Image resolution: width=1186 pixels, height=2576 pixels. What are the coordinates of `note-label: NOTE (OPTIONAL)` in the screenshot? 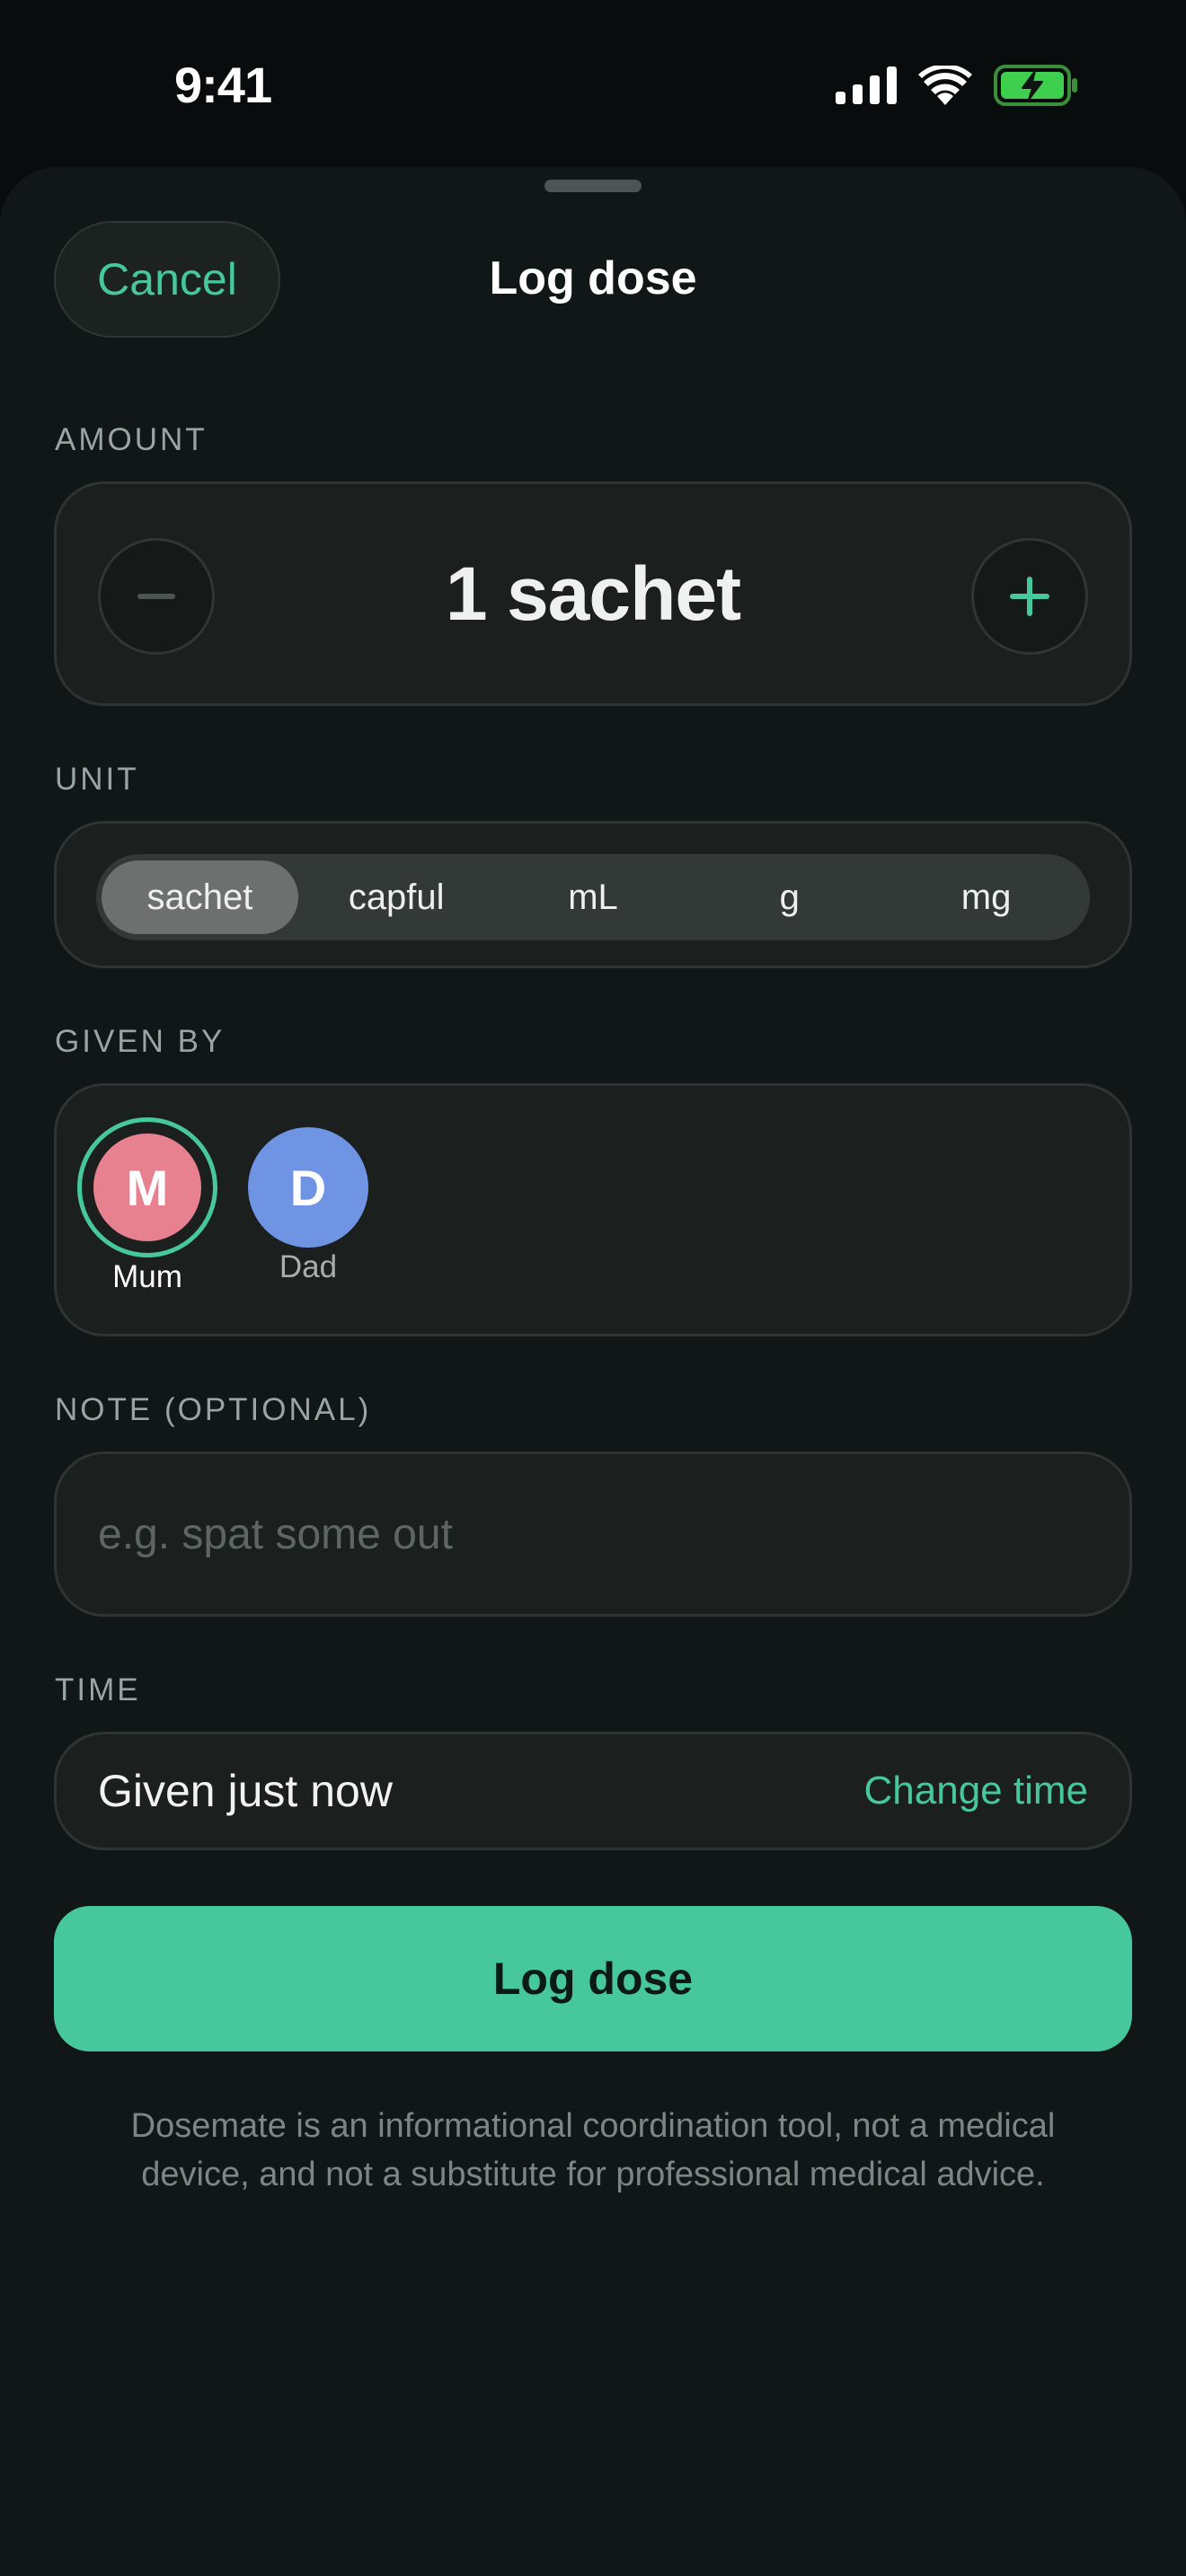 It's located at (213, 1409).